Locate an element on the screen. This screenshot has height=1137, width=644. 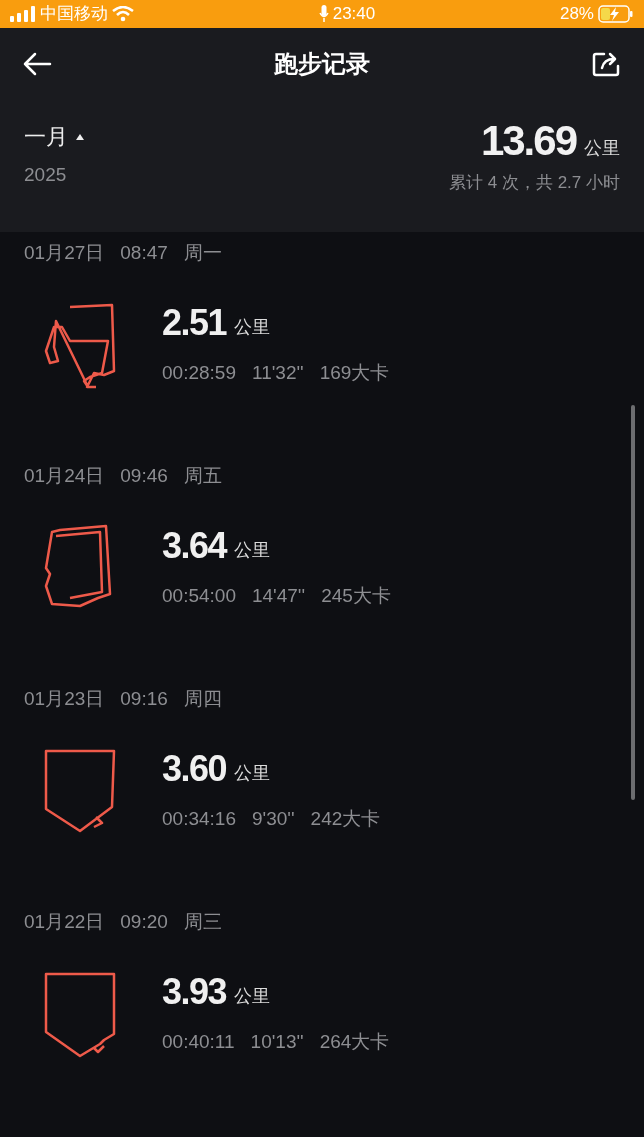
run-date: 01月24日 is located at coordinates (64, 476).